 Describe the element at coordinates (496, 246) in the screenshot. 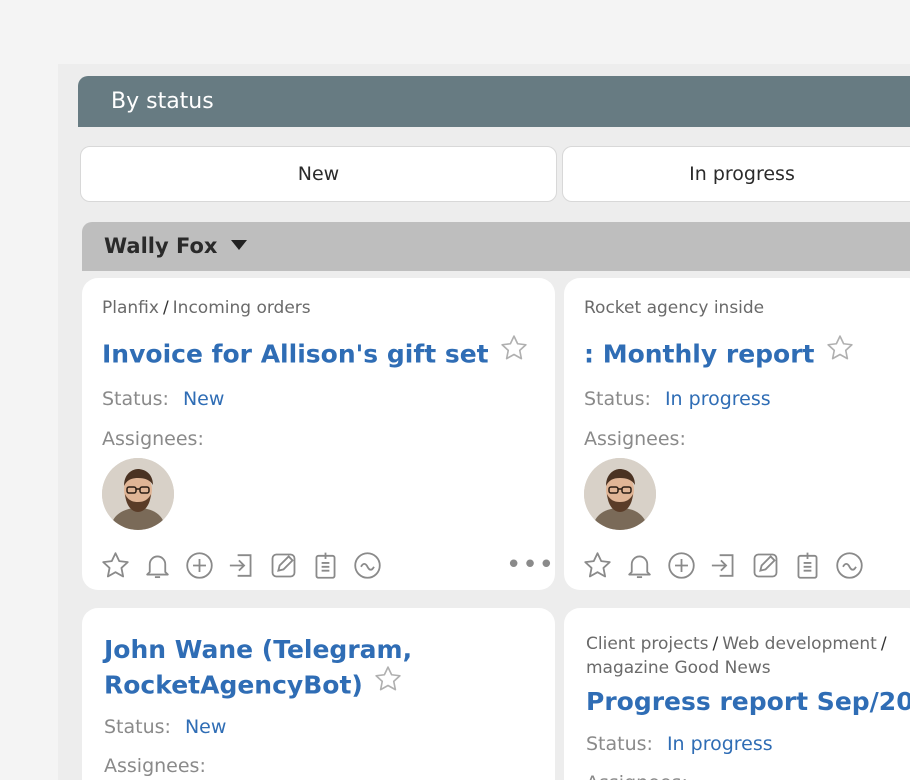

I see `group-header-wally-fox: Wally Fox` at that location.